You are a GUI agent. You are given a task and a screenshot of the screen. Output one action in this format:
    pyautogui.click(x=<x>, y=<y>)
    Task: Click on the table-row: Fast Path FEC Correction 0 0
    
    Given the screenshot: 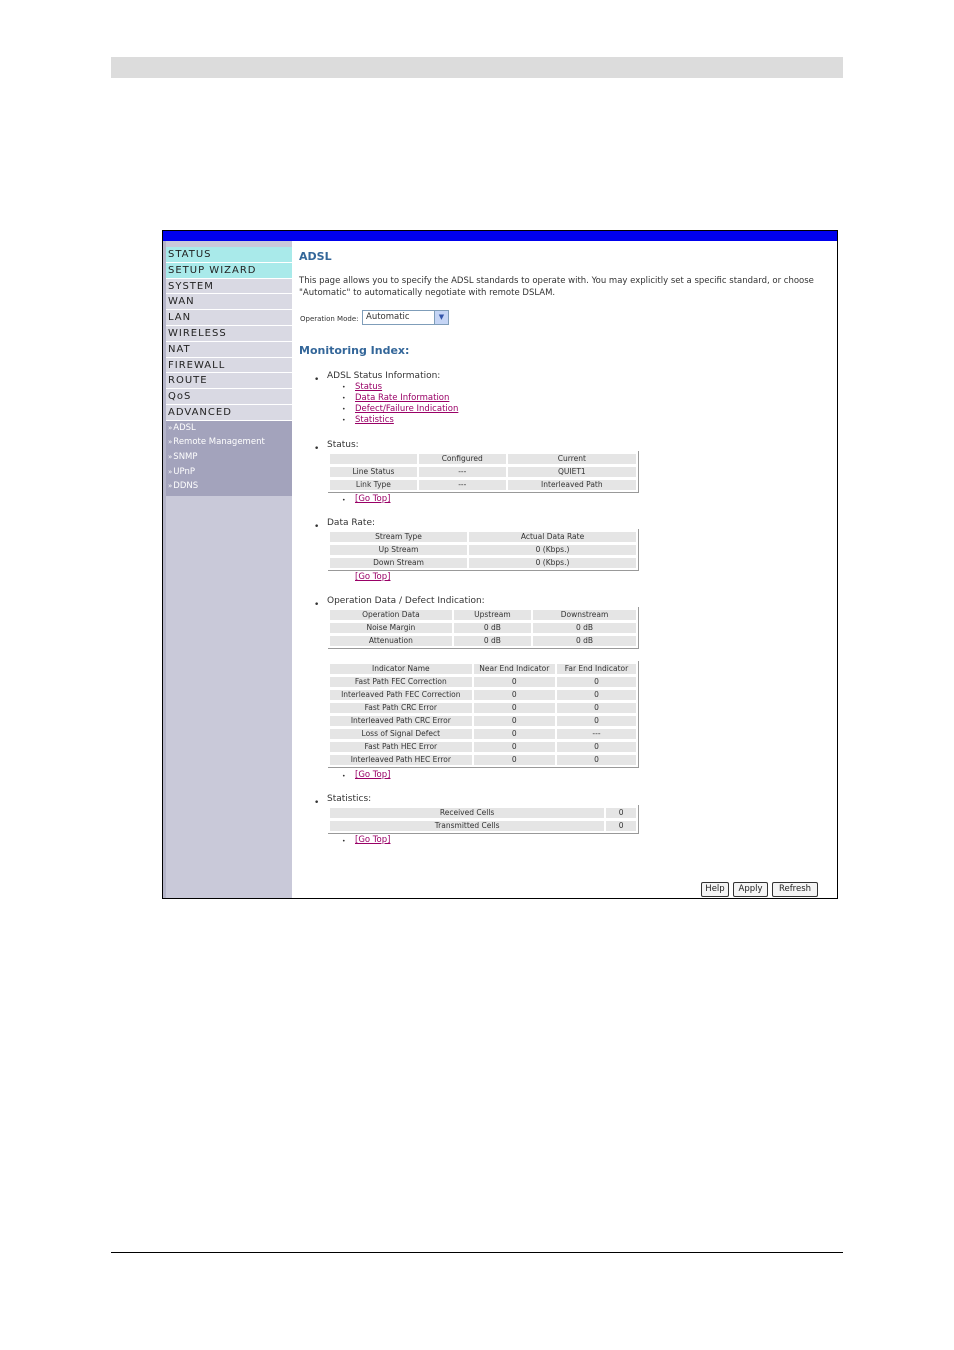 What is the action you would take?
    pyautogui.click(x=483, y=681)
    